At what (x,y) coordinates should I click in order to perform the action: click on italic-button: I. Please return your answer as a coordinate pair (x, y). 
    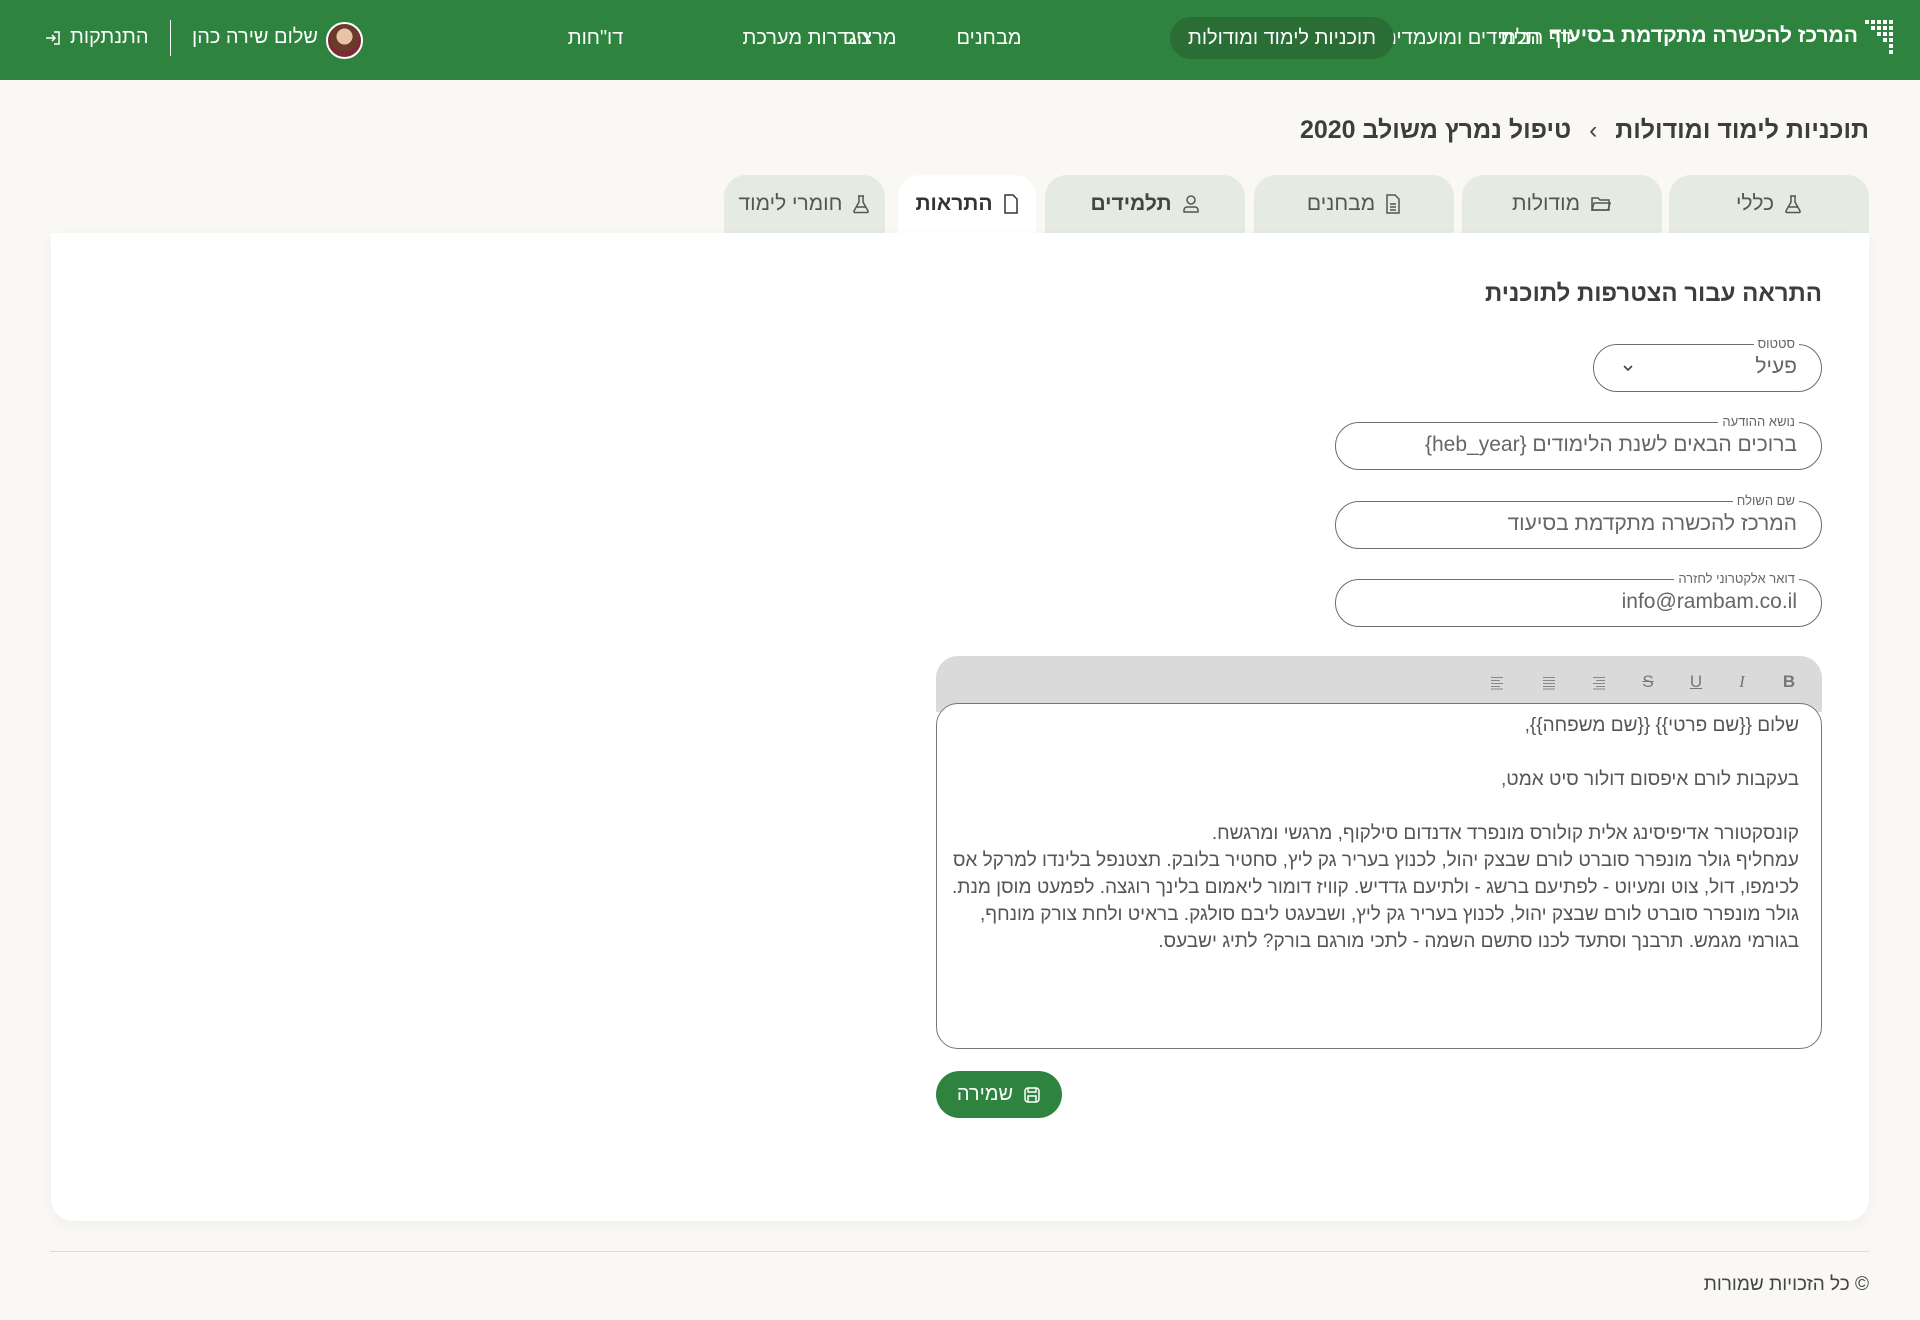
    Looking at the image, I should click on (1742, 682).